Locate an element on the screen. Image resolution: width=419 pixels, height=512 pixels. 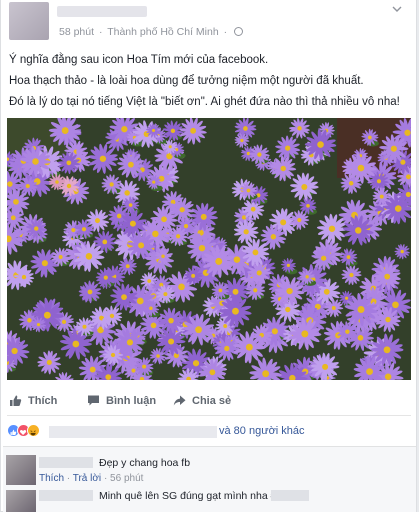
reactions-summary: và 80 người khác is located at coordinates (209, 432).